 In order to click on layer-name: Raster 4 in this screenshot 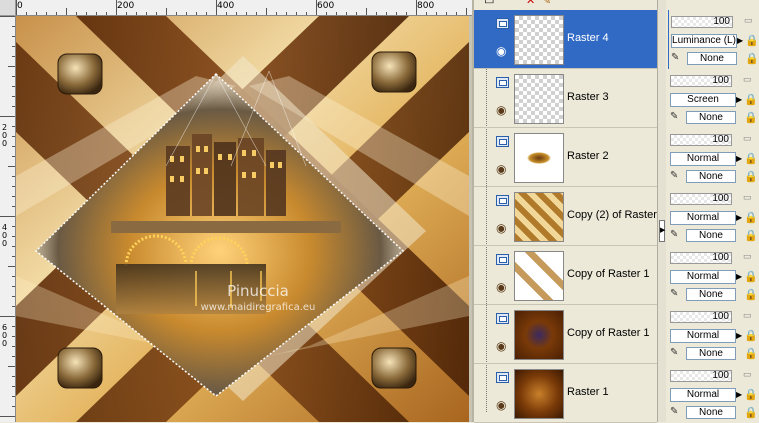, I will do `click(588, 38)`.